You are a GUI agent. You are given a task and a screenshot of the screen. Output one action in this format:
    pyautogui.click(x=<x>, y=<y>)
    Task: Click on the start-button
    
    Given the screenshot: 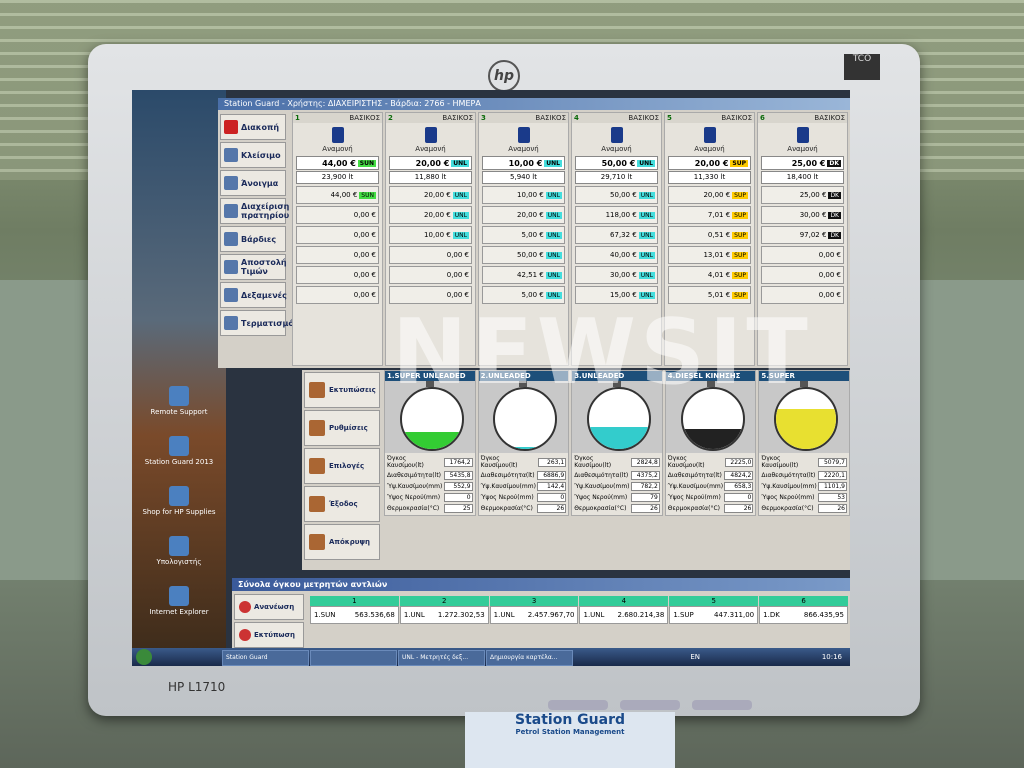 What is the action you would take?
    pyautogui.click(x=144, y=657)
    